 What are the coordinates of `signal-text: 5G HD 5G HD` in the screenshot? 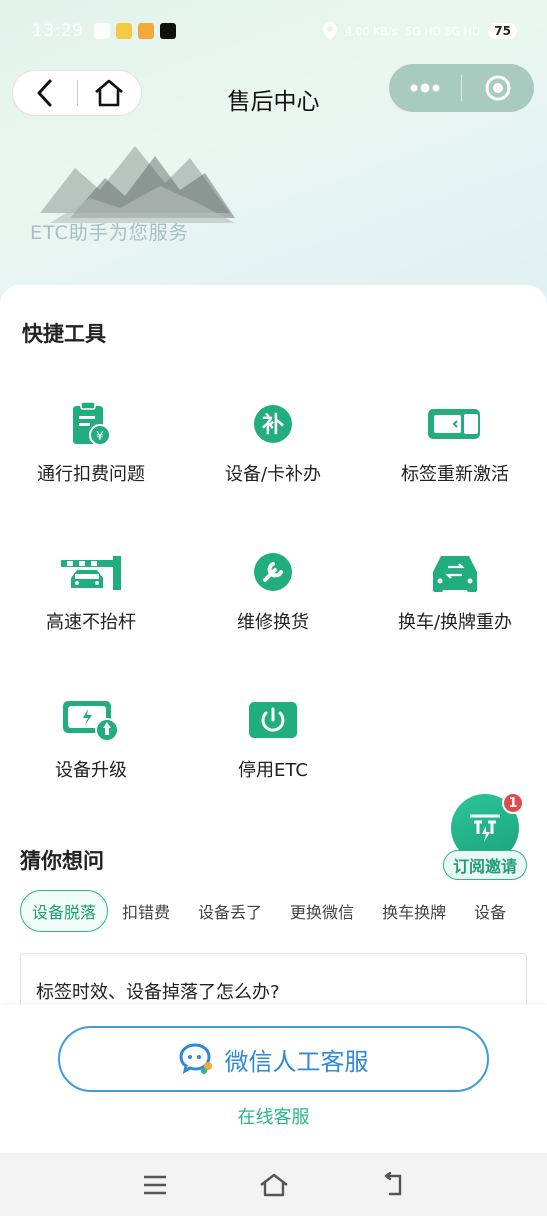 It's located at (443, 31).